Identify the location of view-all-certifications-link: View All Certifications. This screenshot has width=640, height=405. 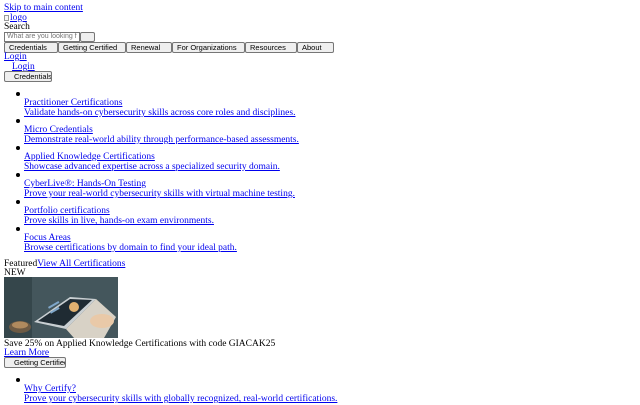
(81, 264).